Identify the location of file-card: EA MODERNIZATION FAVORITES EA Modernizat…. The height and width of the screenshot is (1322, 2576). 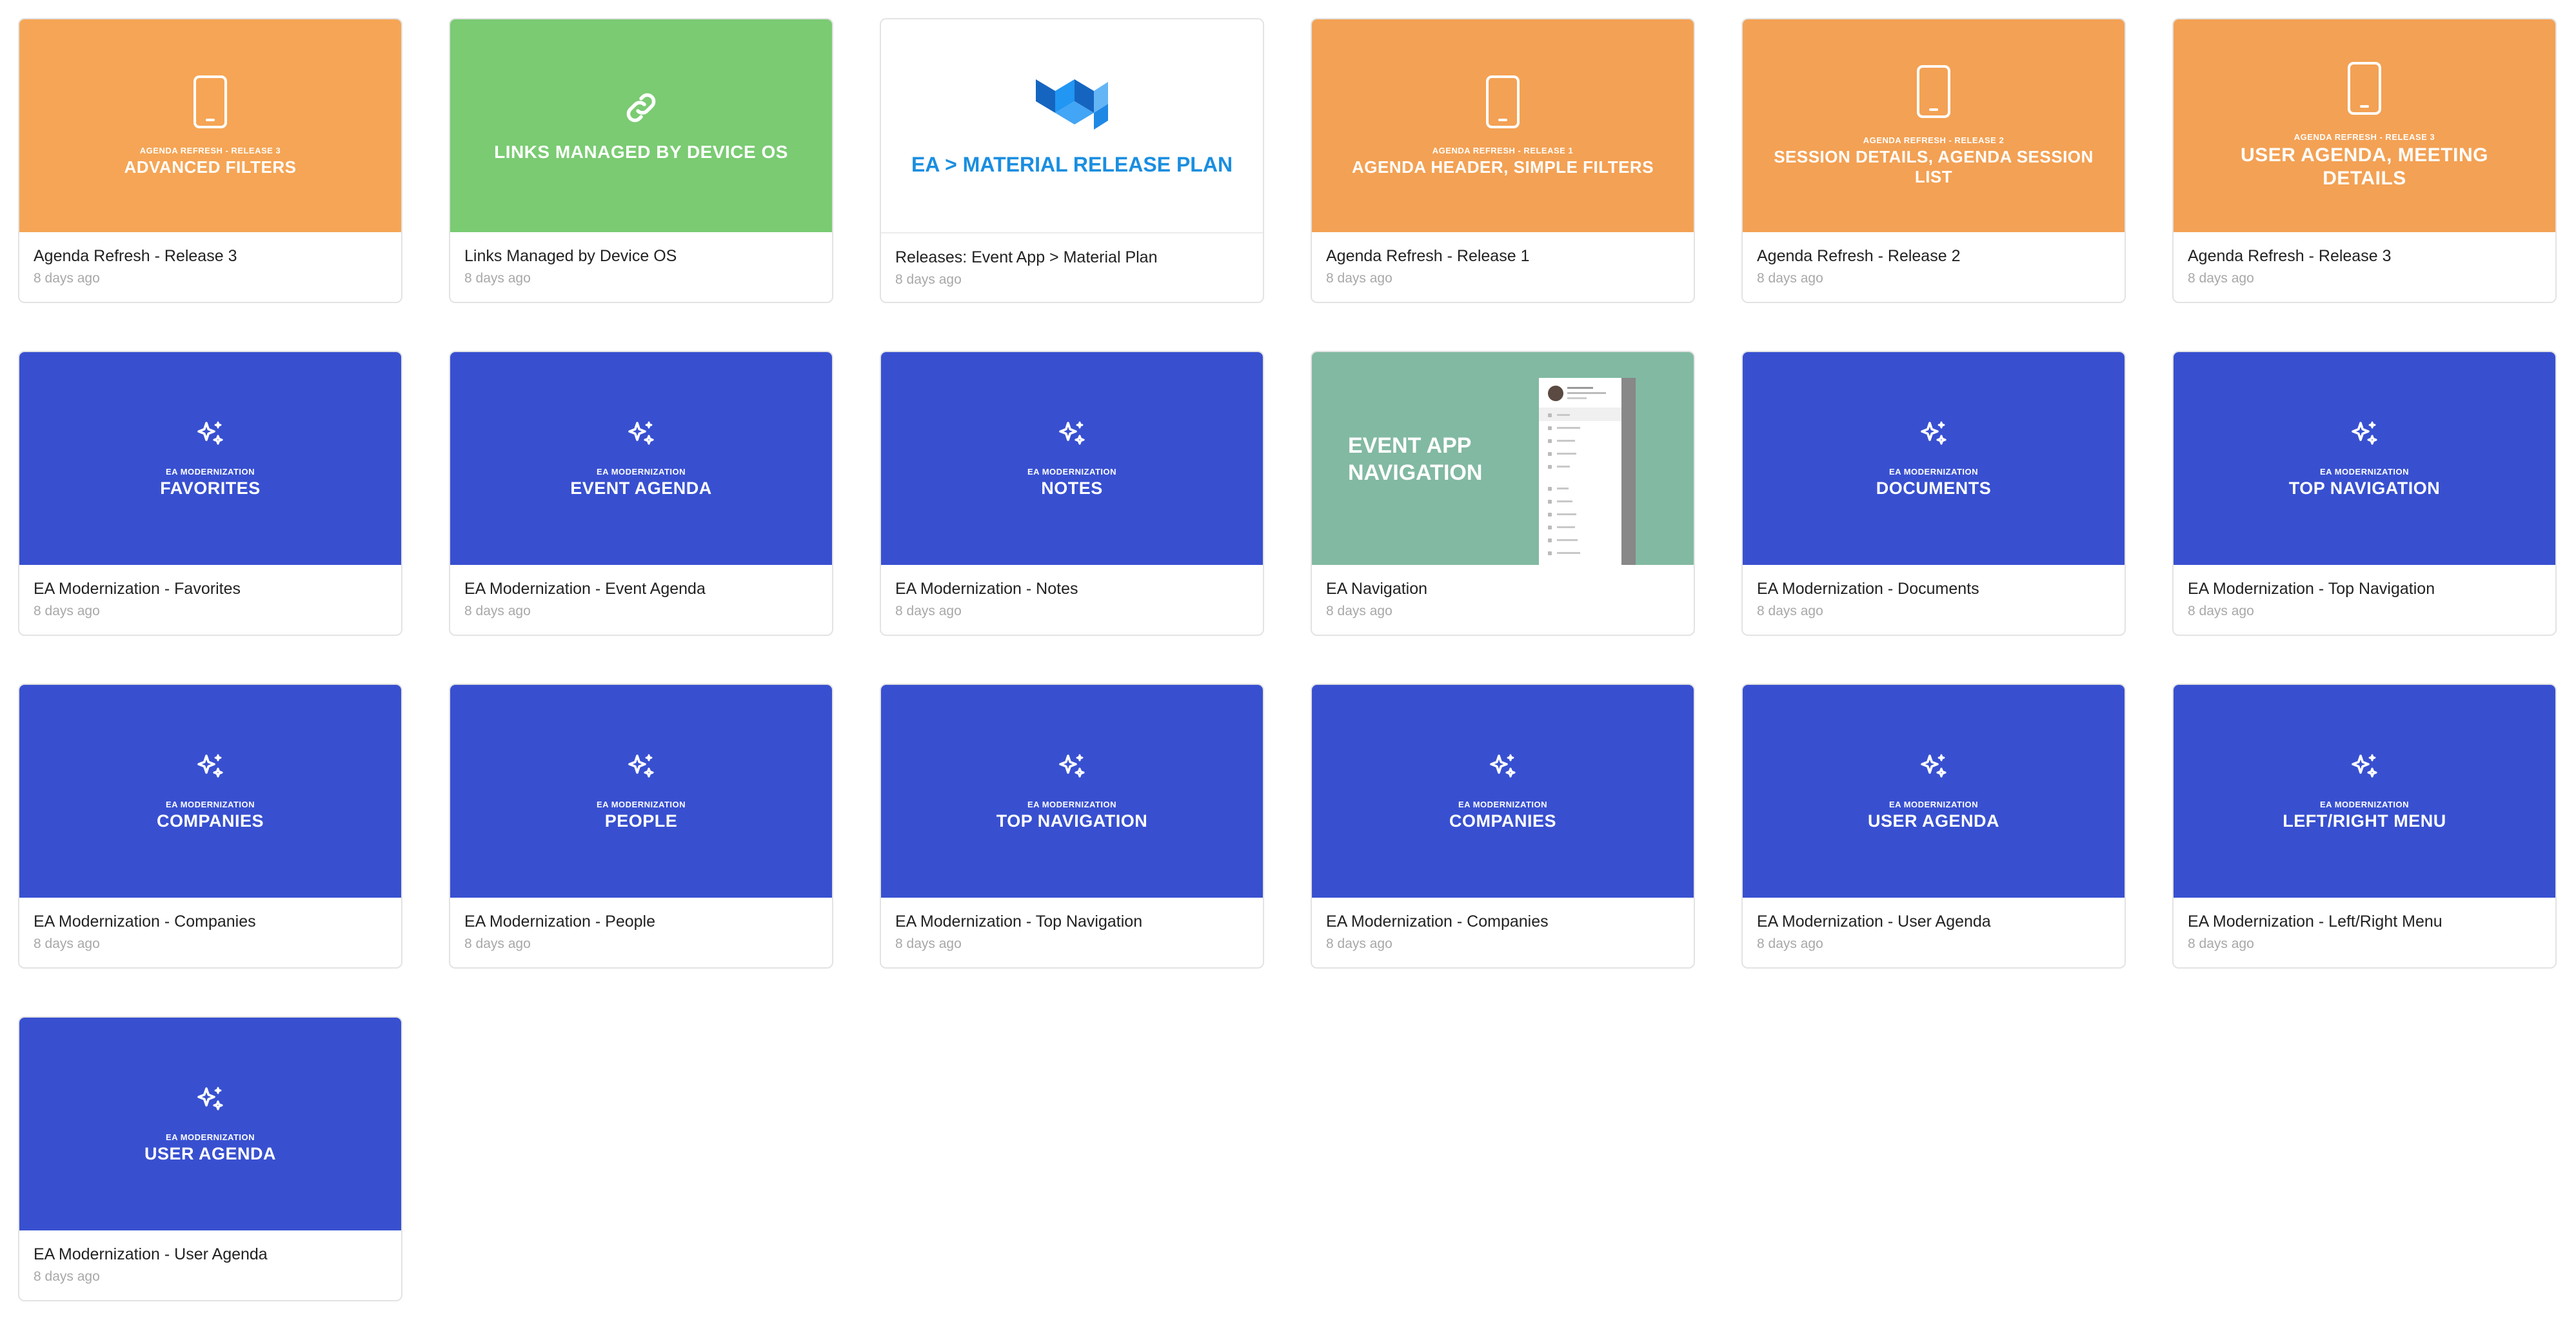
(210, 494).